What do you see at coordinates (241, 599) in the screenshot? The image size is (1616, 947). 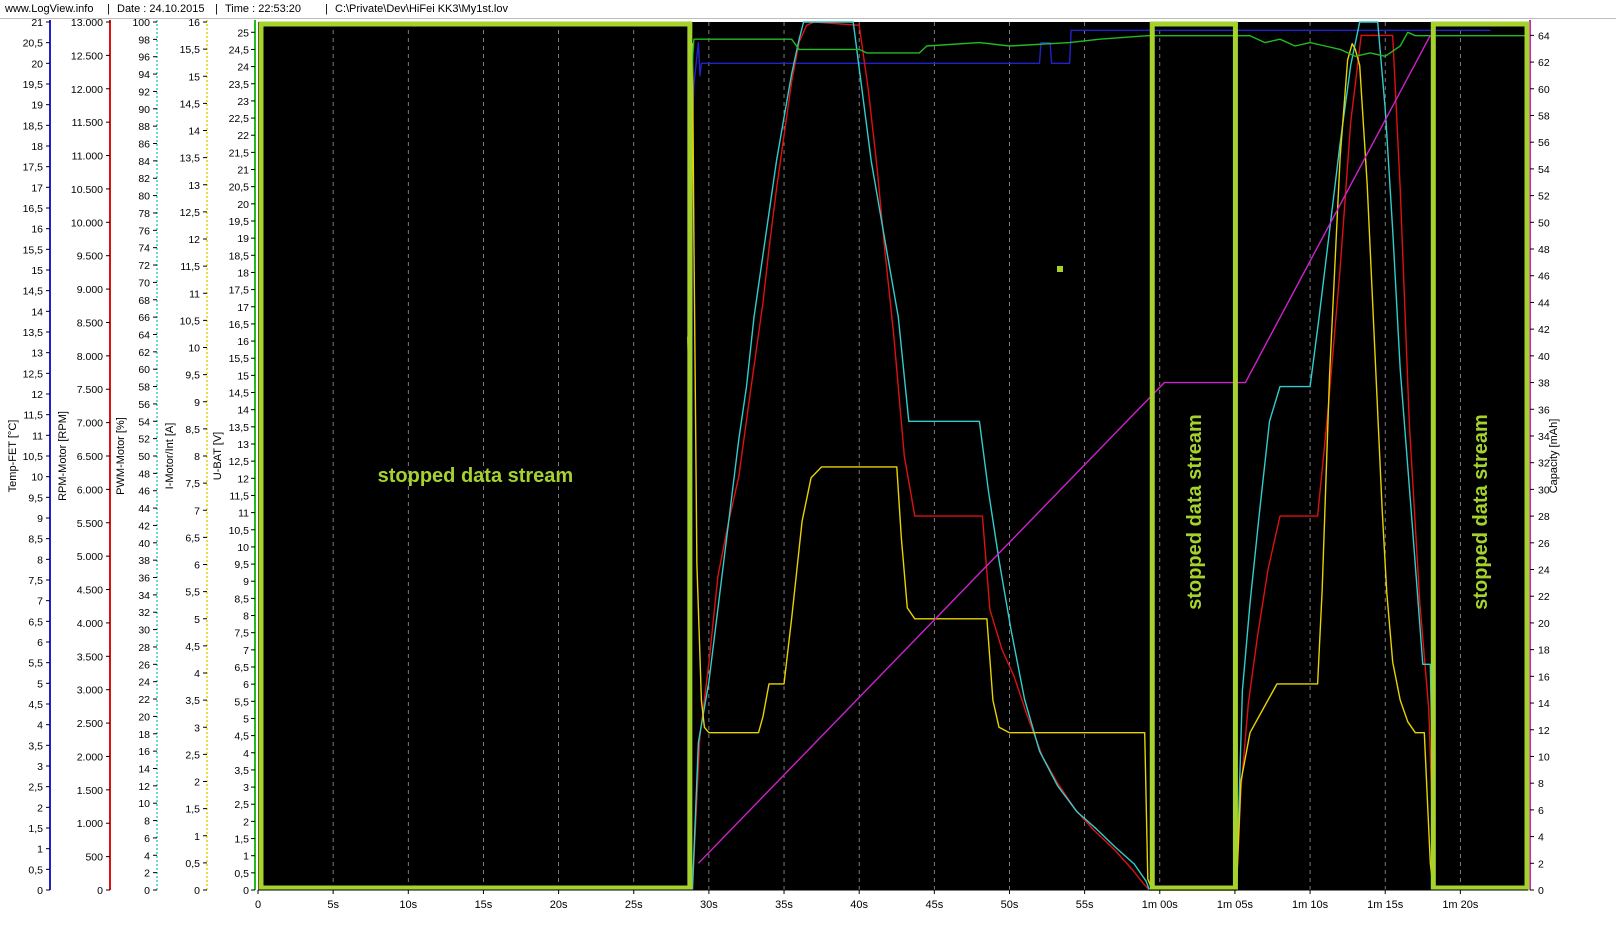 I see `ubat-tick-label: 8,5` at bounding box center [241, 599].